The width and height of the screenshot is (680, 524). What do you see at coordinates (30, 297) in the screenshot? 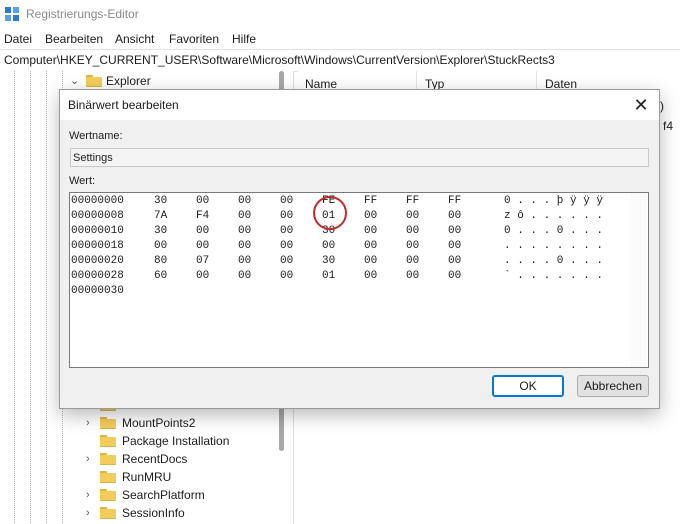
I see `tree-guide-line` at bounding box center [30, 297].